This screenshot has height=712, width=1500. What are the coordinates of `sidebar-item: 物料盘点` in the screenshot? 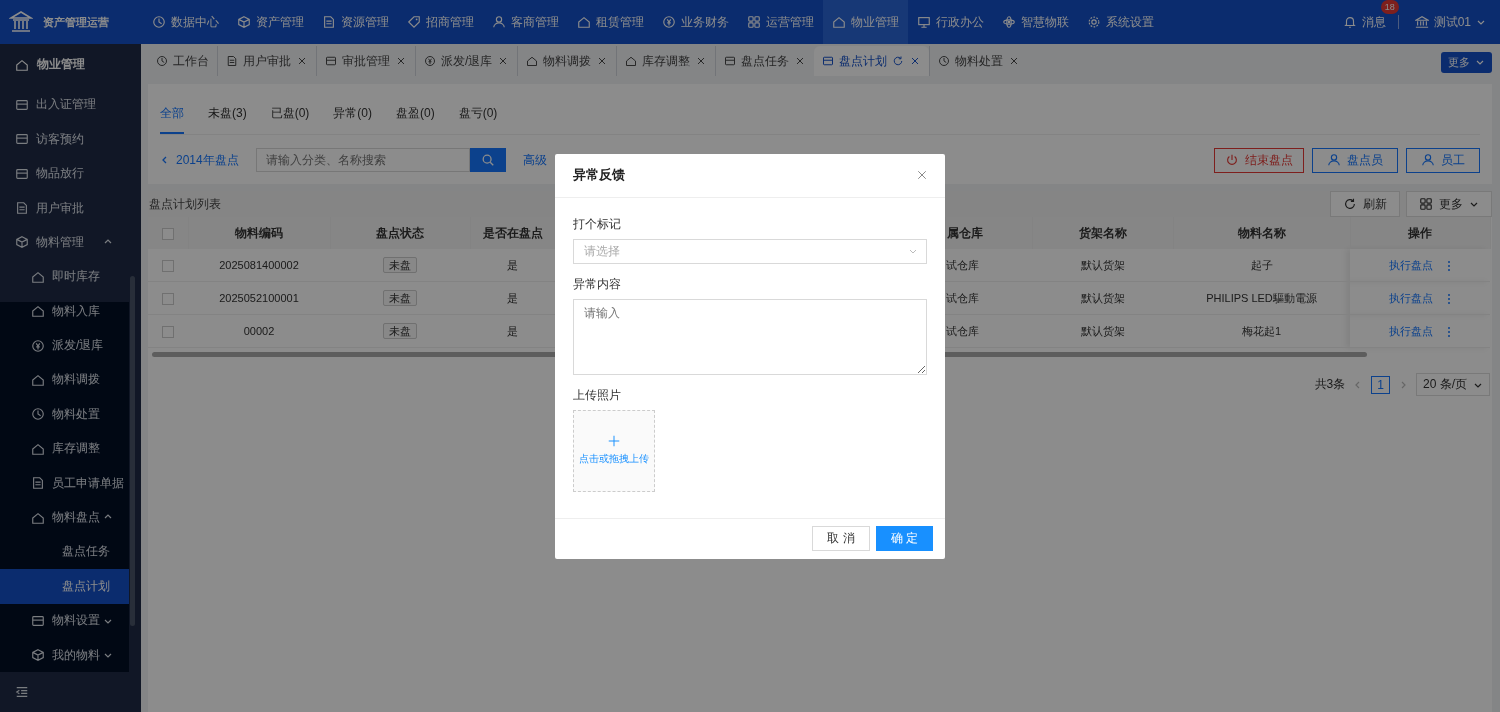 It's located at (64, 517).